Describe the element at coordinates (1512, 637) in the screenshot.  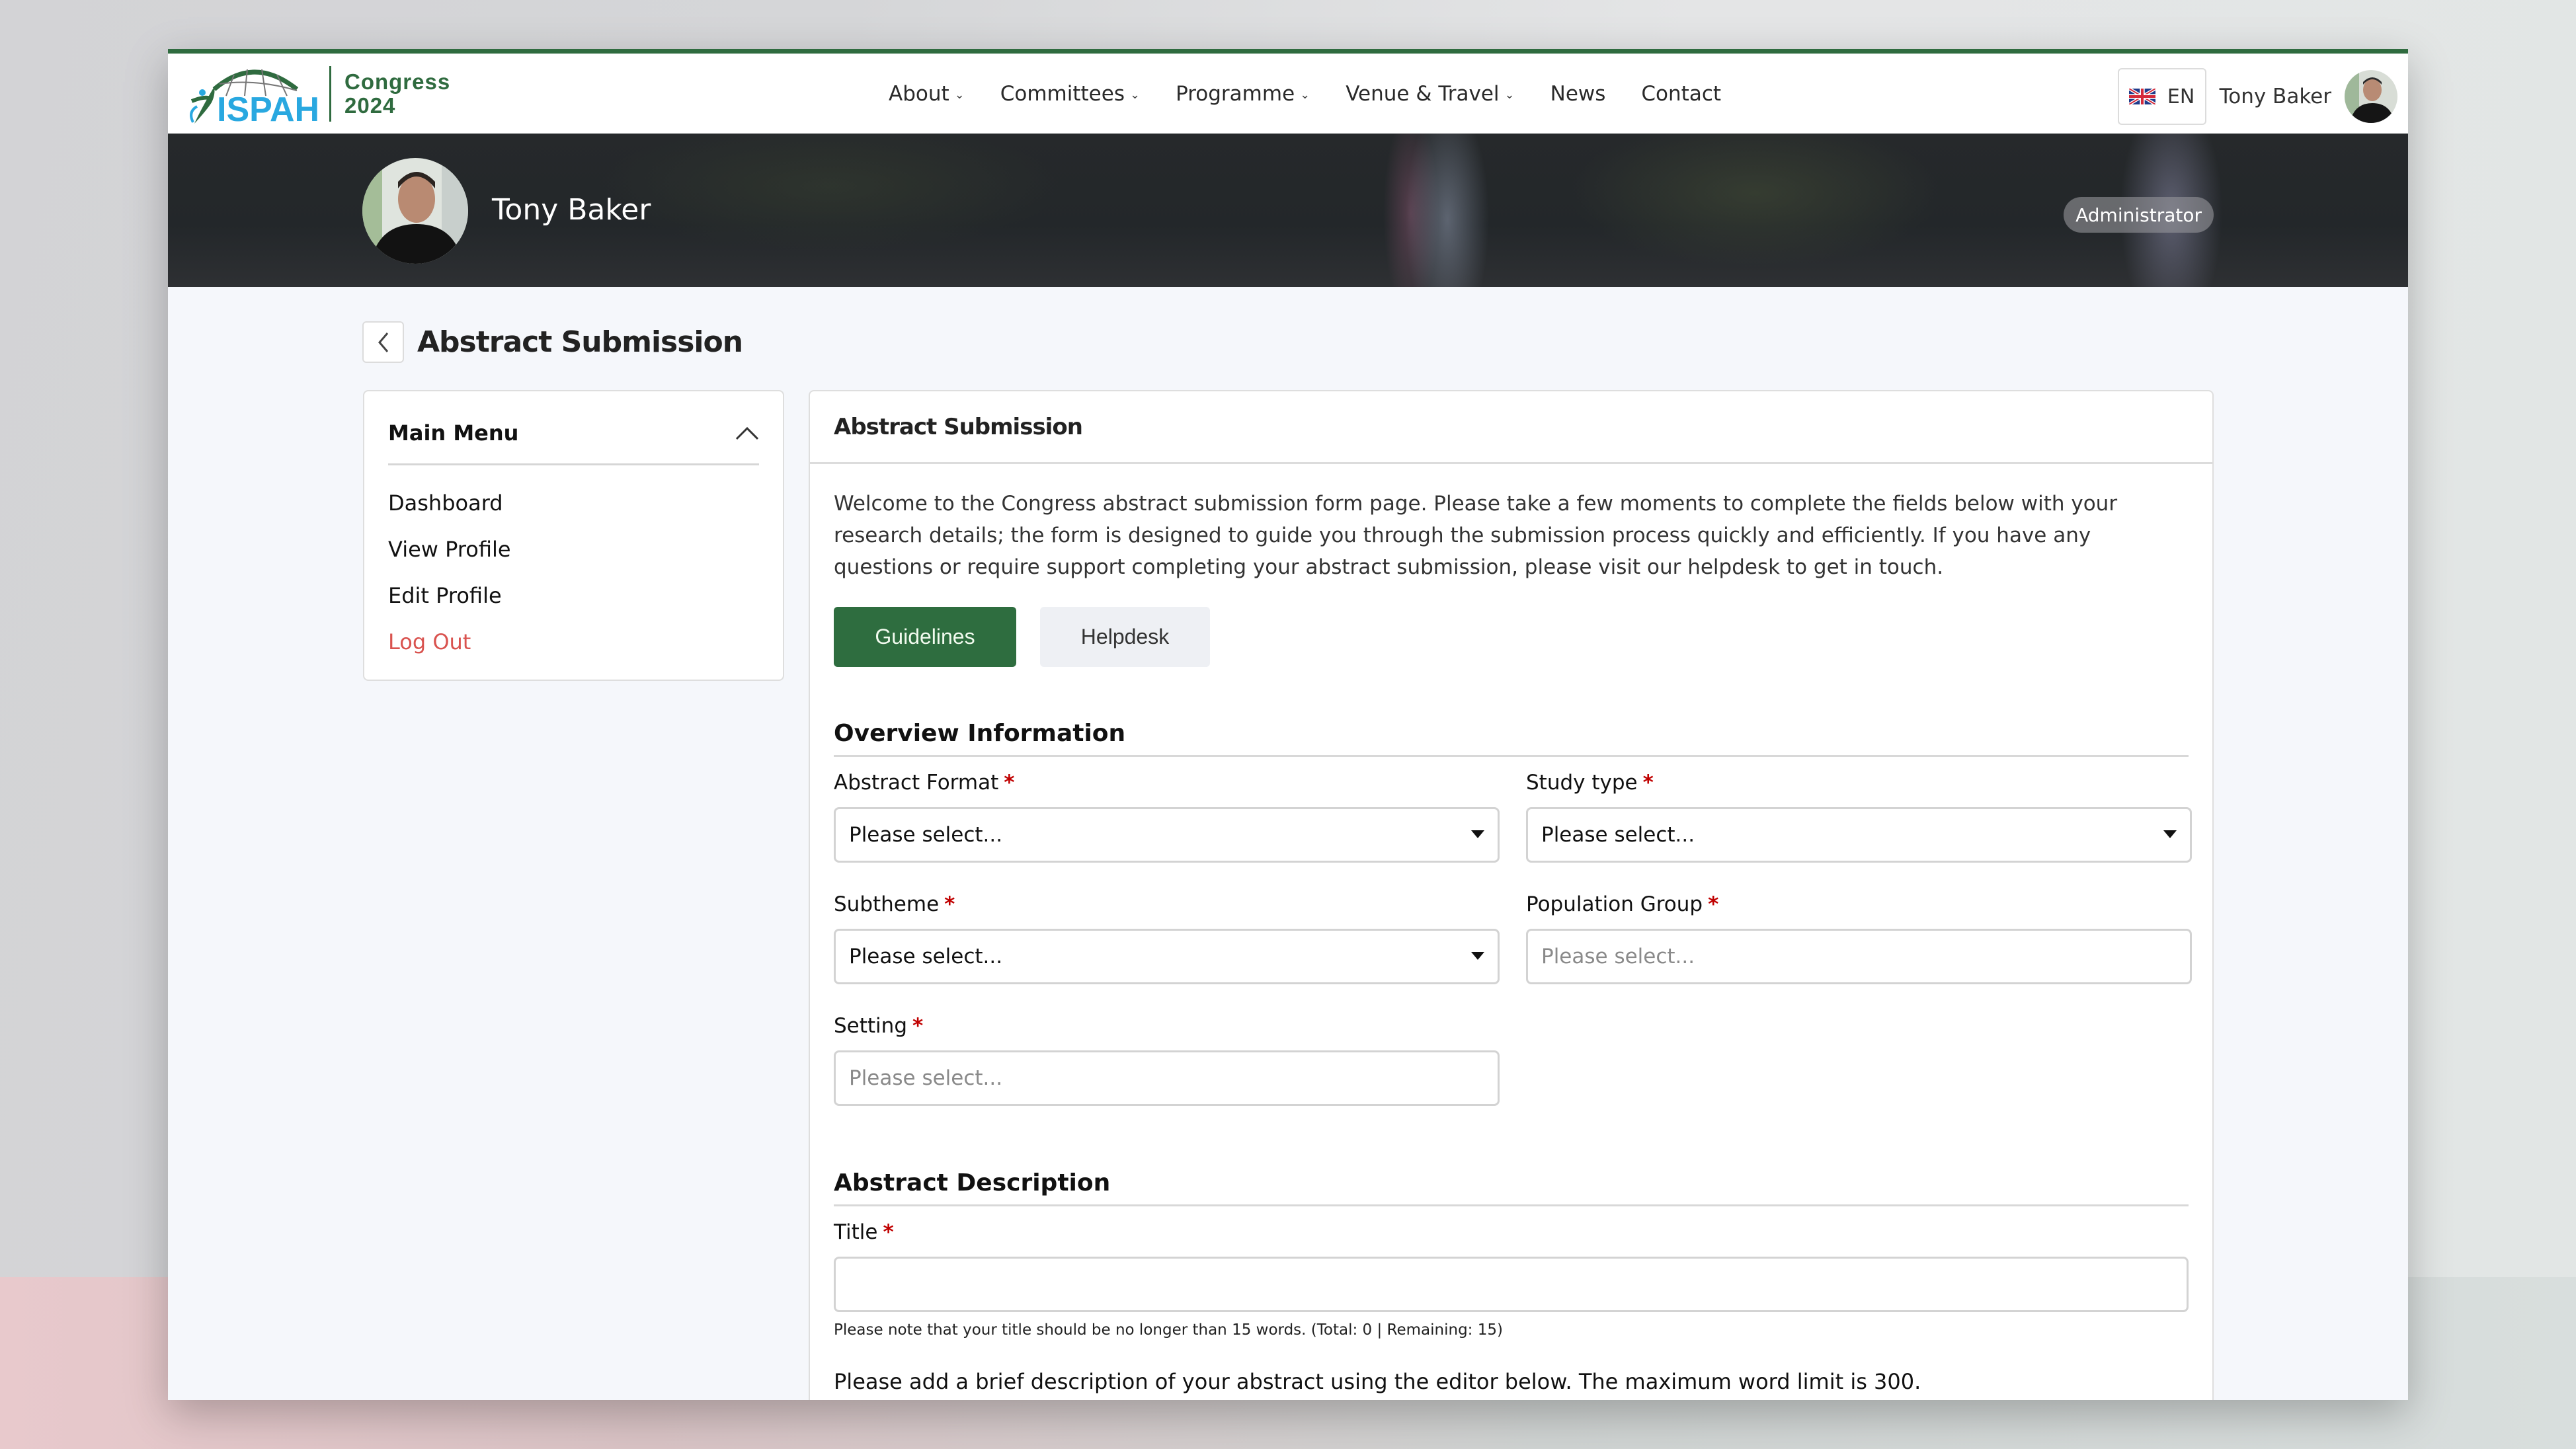
I see `action-buttons: Guidelines Helpdesk` at that location.